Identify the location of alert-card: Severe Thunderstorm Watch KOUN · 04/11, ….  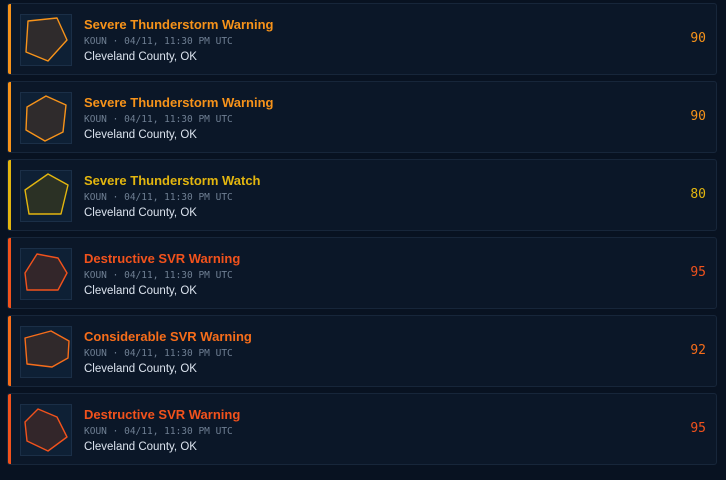
(362, 195).